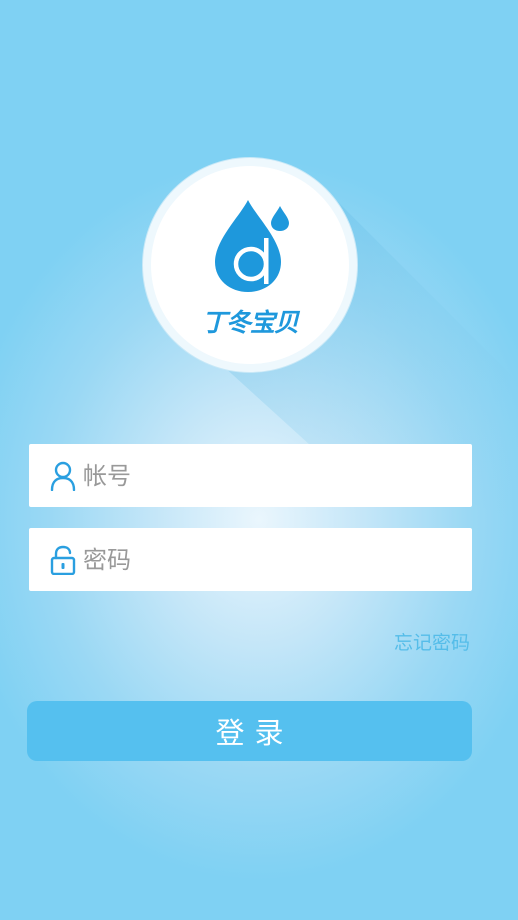  What do you see at coordinates (268, 475) in the screenshot?
I see `account-input` at bounding box center [268, 475].